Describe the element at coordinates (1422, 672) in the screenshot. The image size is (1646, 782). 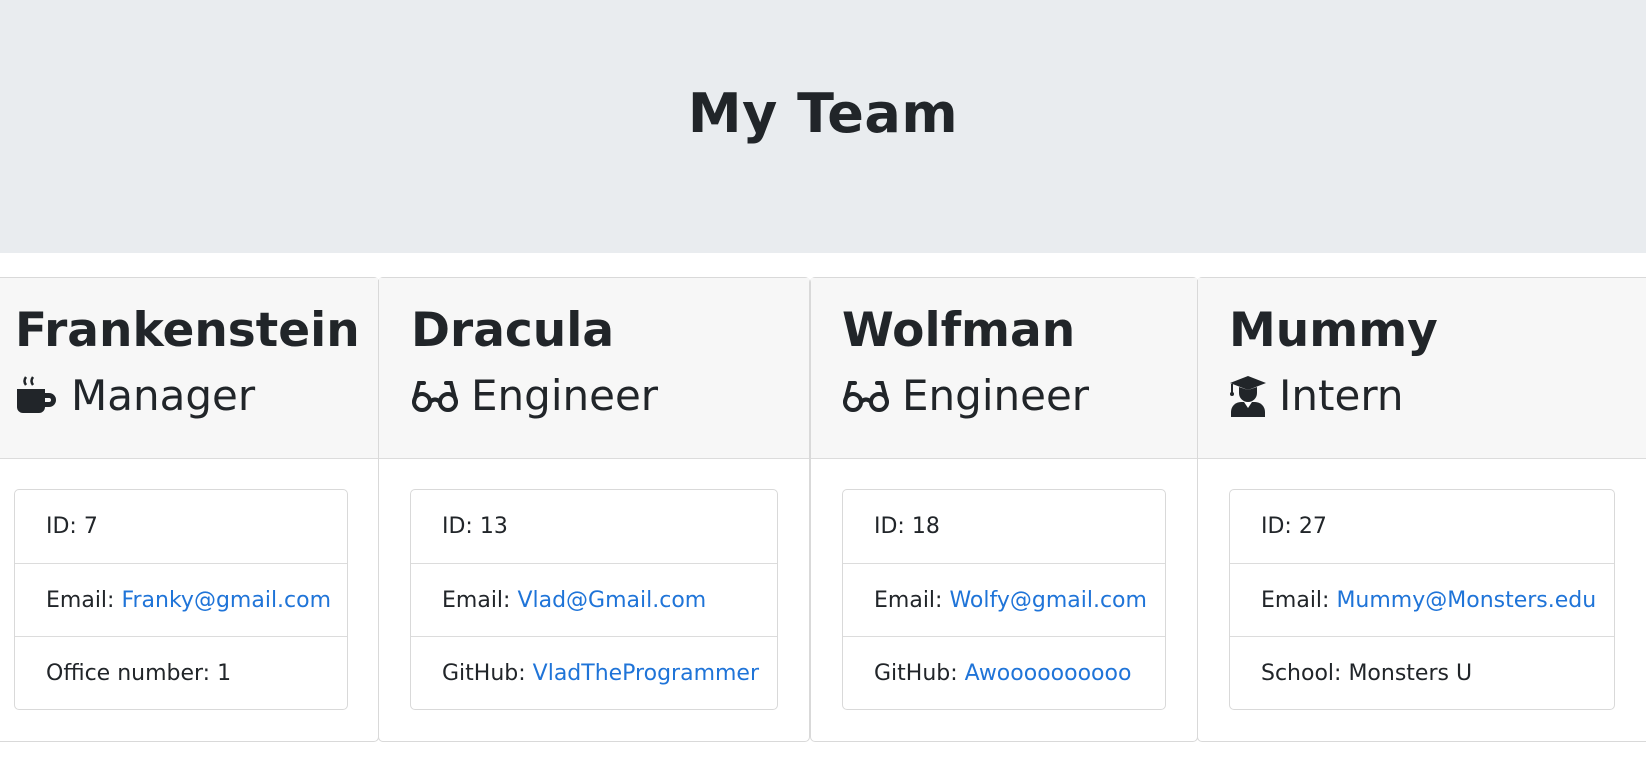
I see `employee-school: School: Monsters U` at that location.